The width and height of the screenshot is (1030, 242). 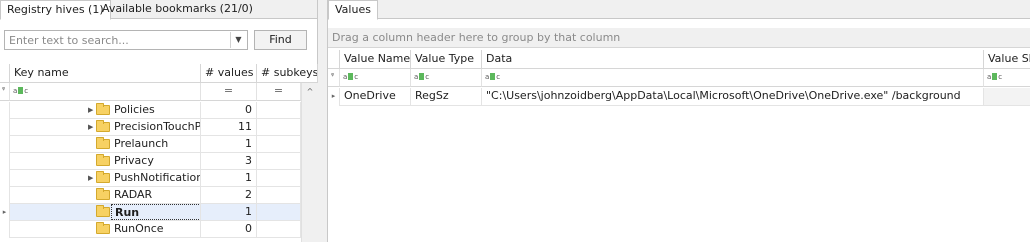 What do you see at coordinates (375, 59) in the screenshot?
I see `column-header-value-name: Value Name` at bounding box center [375, 59].